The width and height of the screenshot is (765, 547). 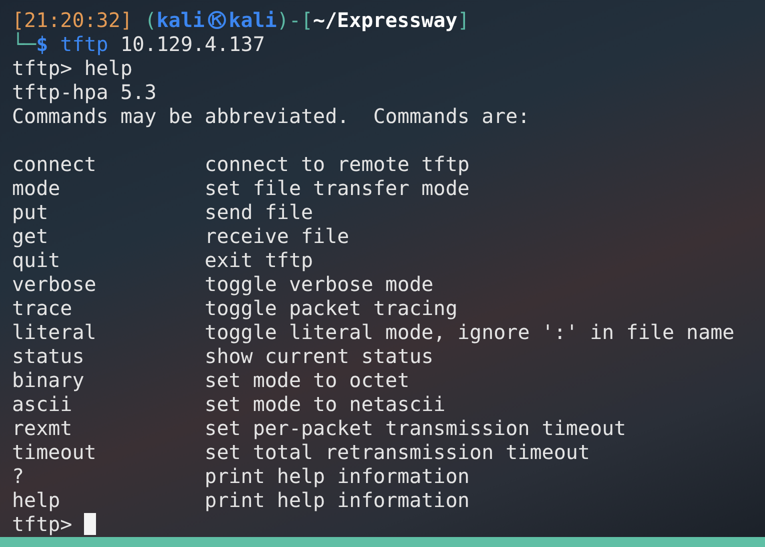 I want to click on circled-symbol-icon, so click(x=216, y=20).